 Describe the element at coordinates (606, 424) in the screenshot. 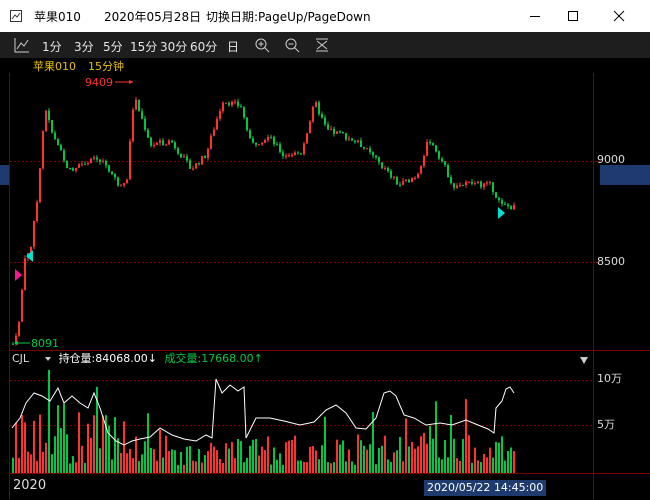

I see `volume-axis-label: 5万` at that location.